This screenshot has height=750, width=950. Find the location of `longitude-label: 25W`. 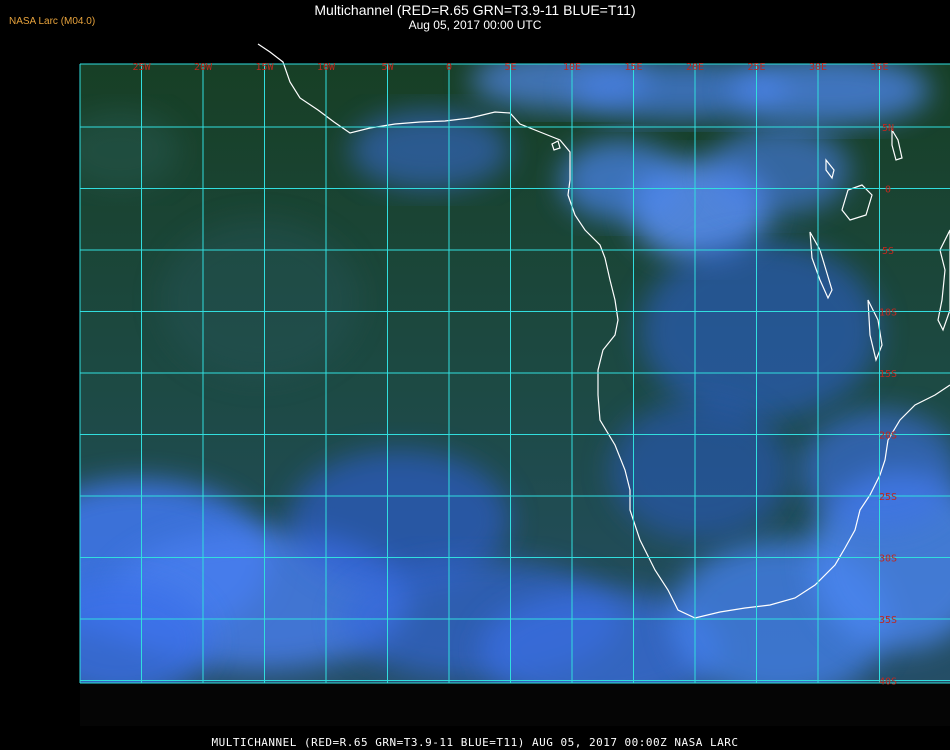

longitude-label: 25W is located at coordinates (141, 67).